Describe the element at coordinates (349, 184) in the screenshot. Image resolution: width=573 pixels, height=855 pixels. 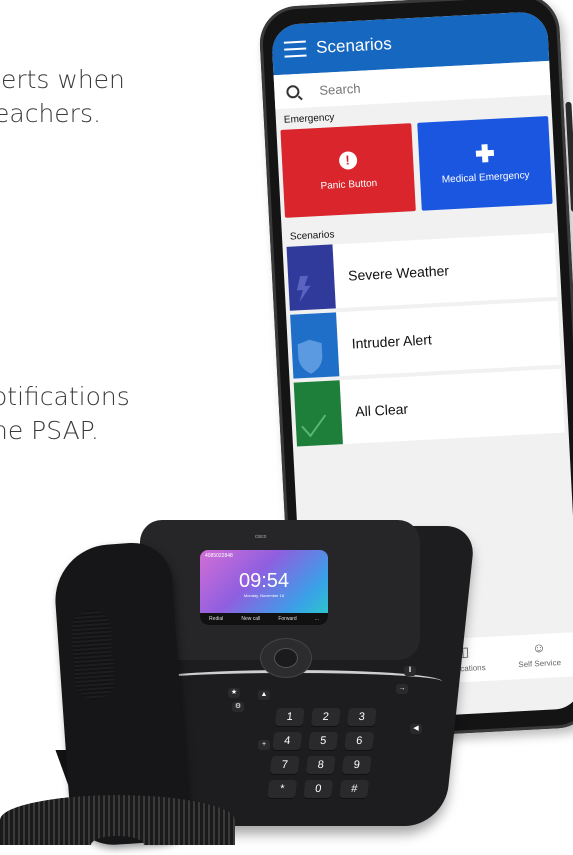
I see `panic-button-label: Panic Button` at that location.